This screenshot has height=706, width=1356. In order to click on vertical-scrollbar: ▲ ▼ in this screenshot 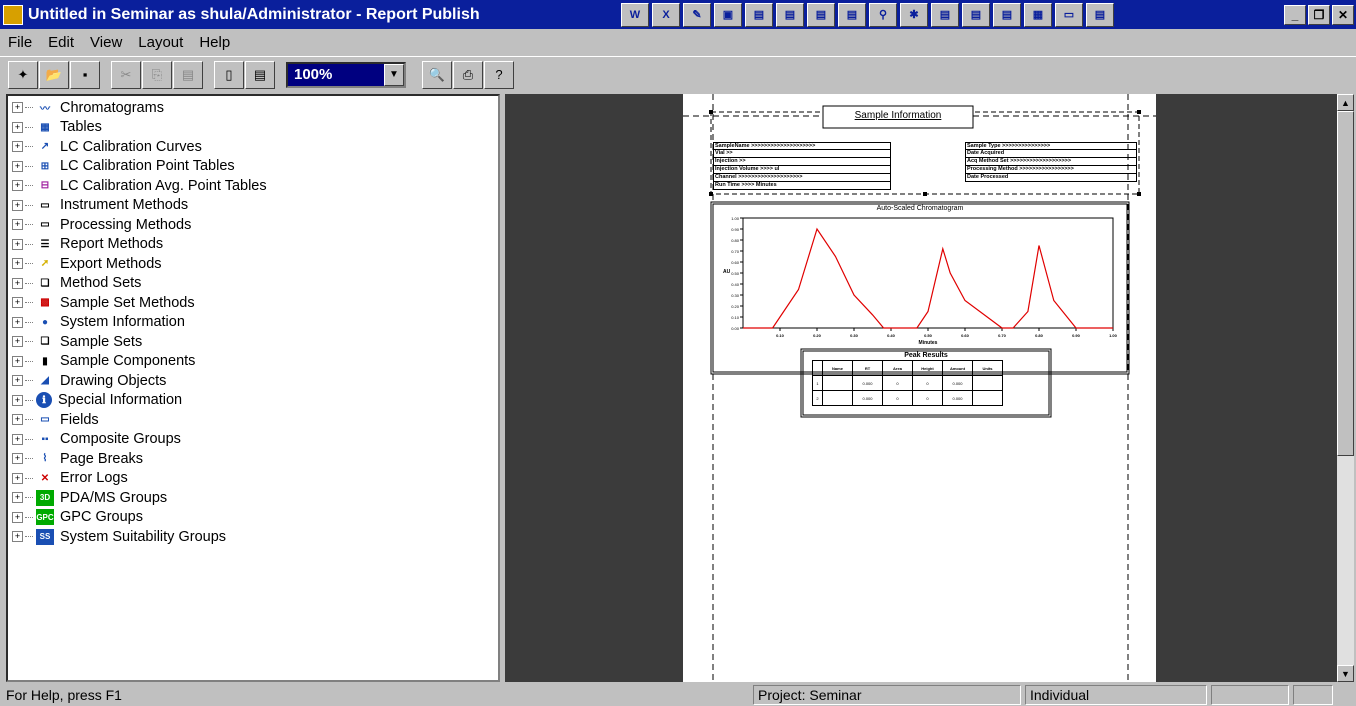, I will do `click(1345, 388)`.